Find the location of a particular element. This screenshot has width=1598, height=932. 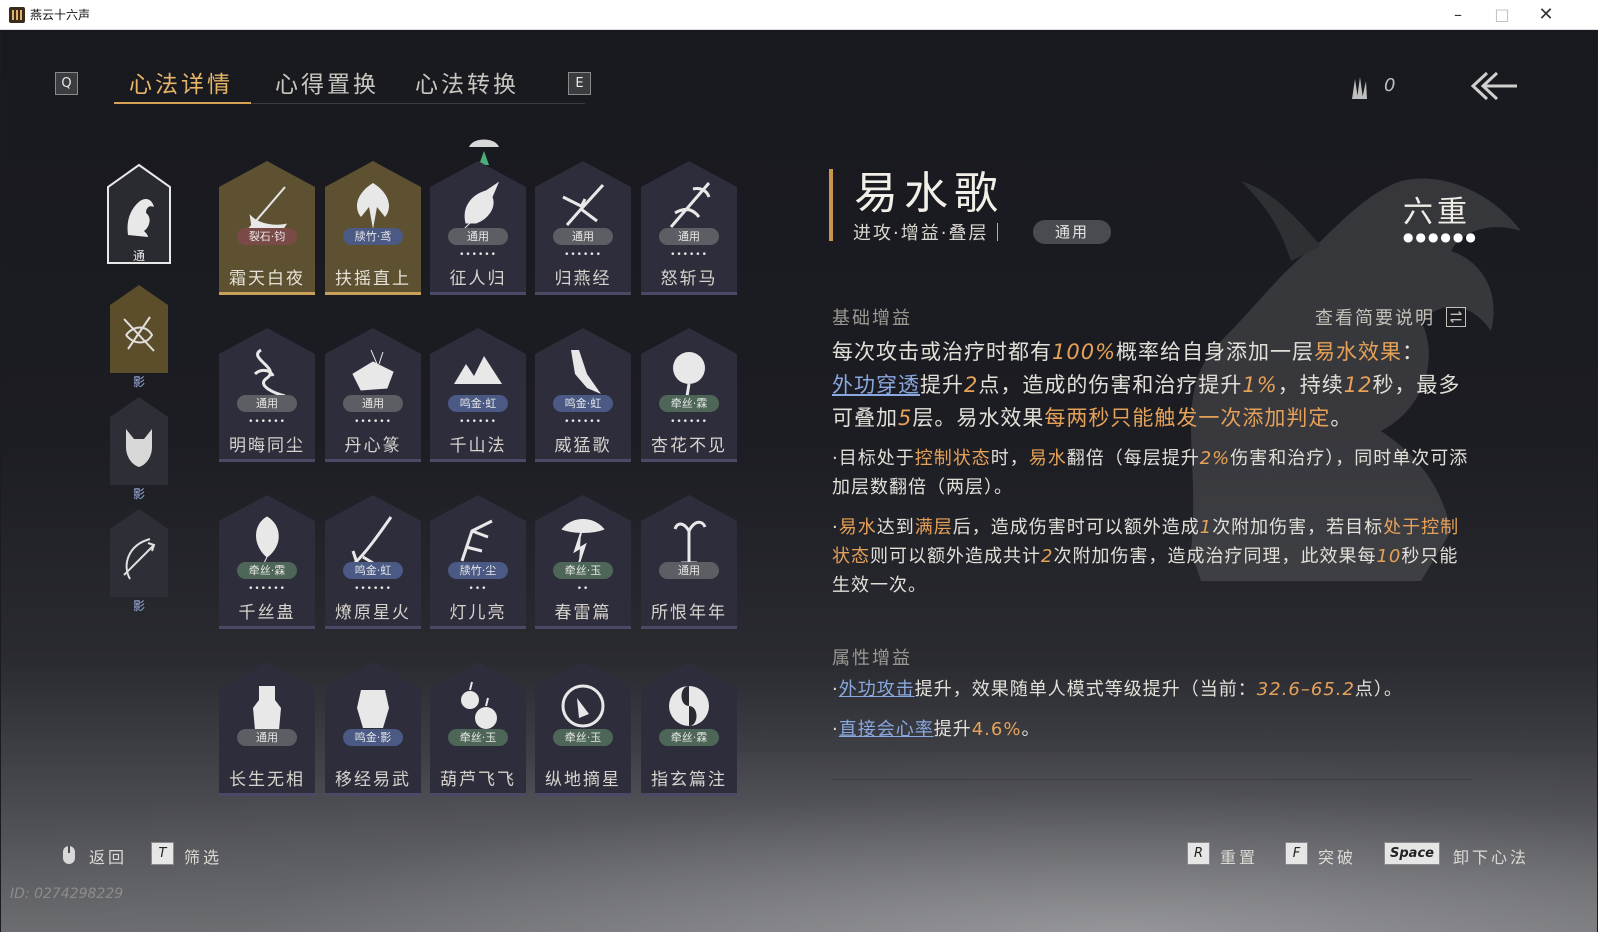

detail-divider is located at coordinates (1152, 779).